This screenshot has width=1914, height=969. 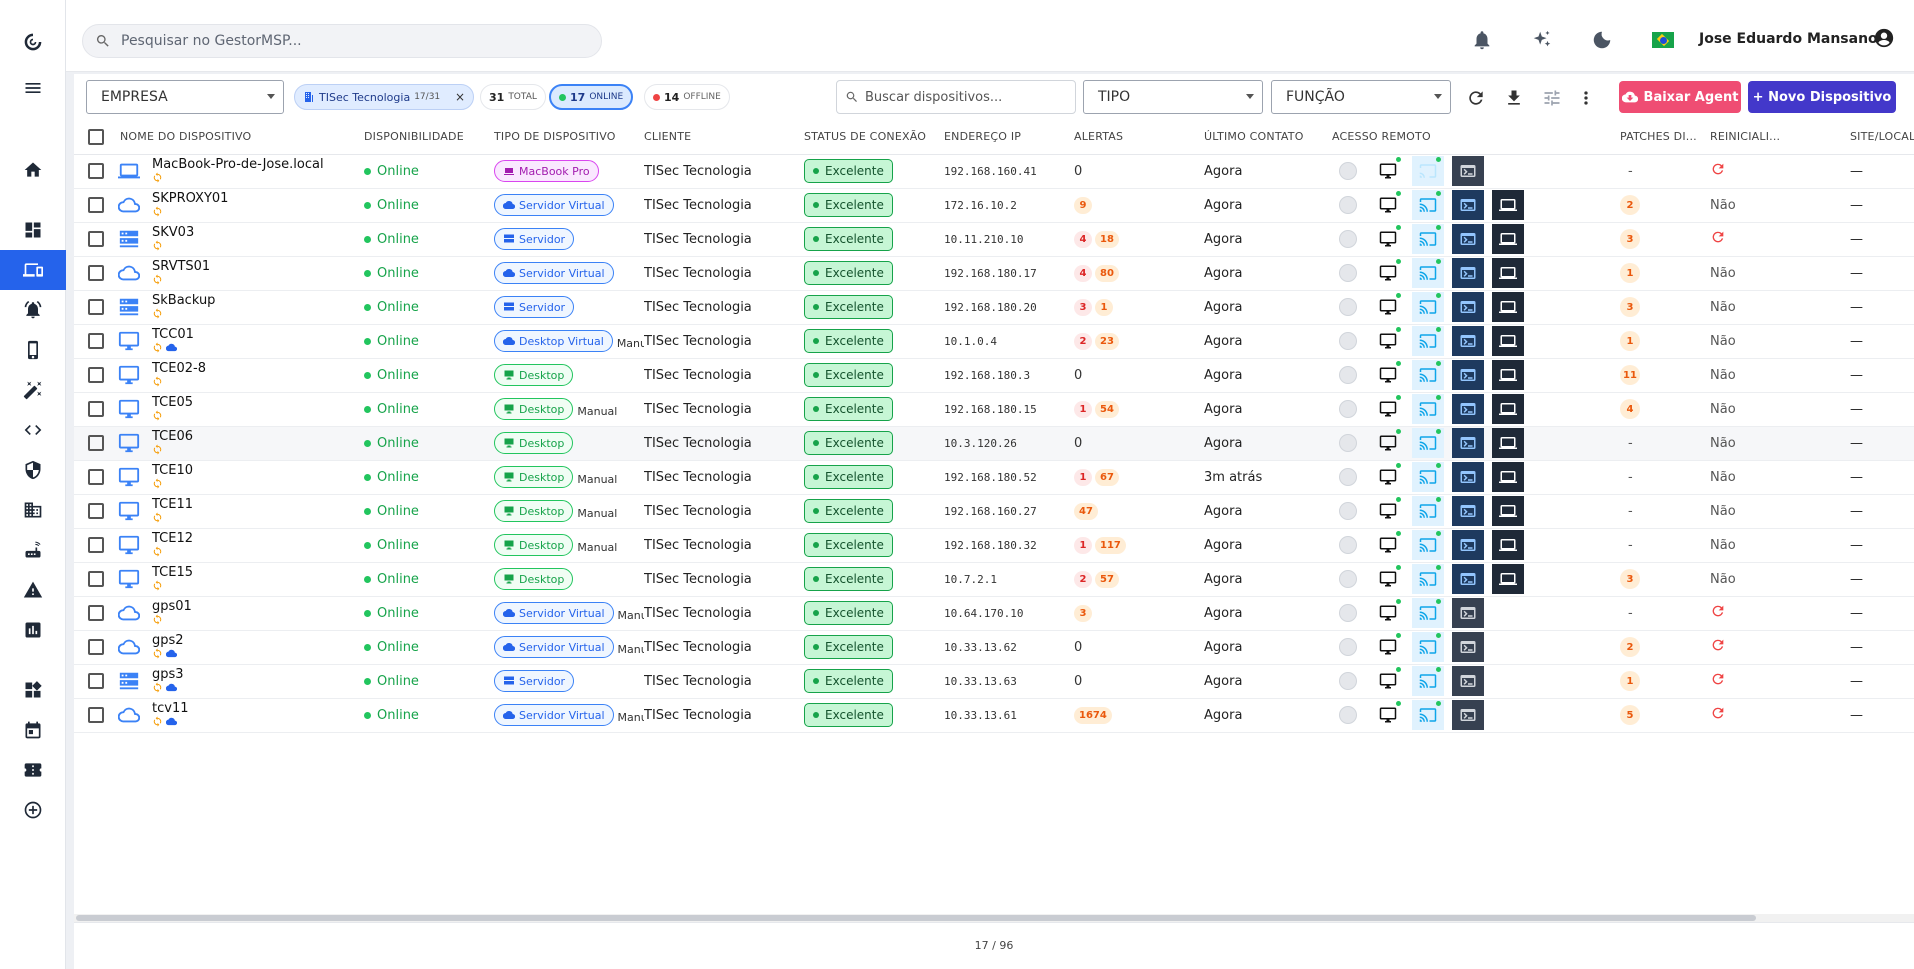 I want to click on function-select: FUNÇÃO, so click(x=1361, y=97).